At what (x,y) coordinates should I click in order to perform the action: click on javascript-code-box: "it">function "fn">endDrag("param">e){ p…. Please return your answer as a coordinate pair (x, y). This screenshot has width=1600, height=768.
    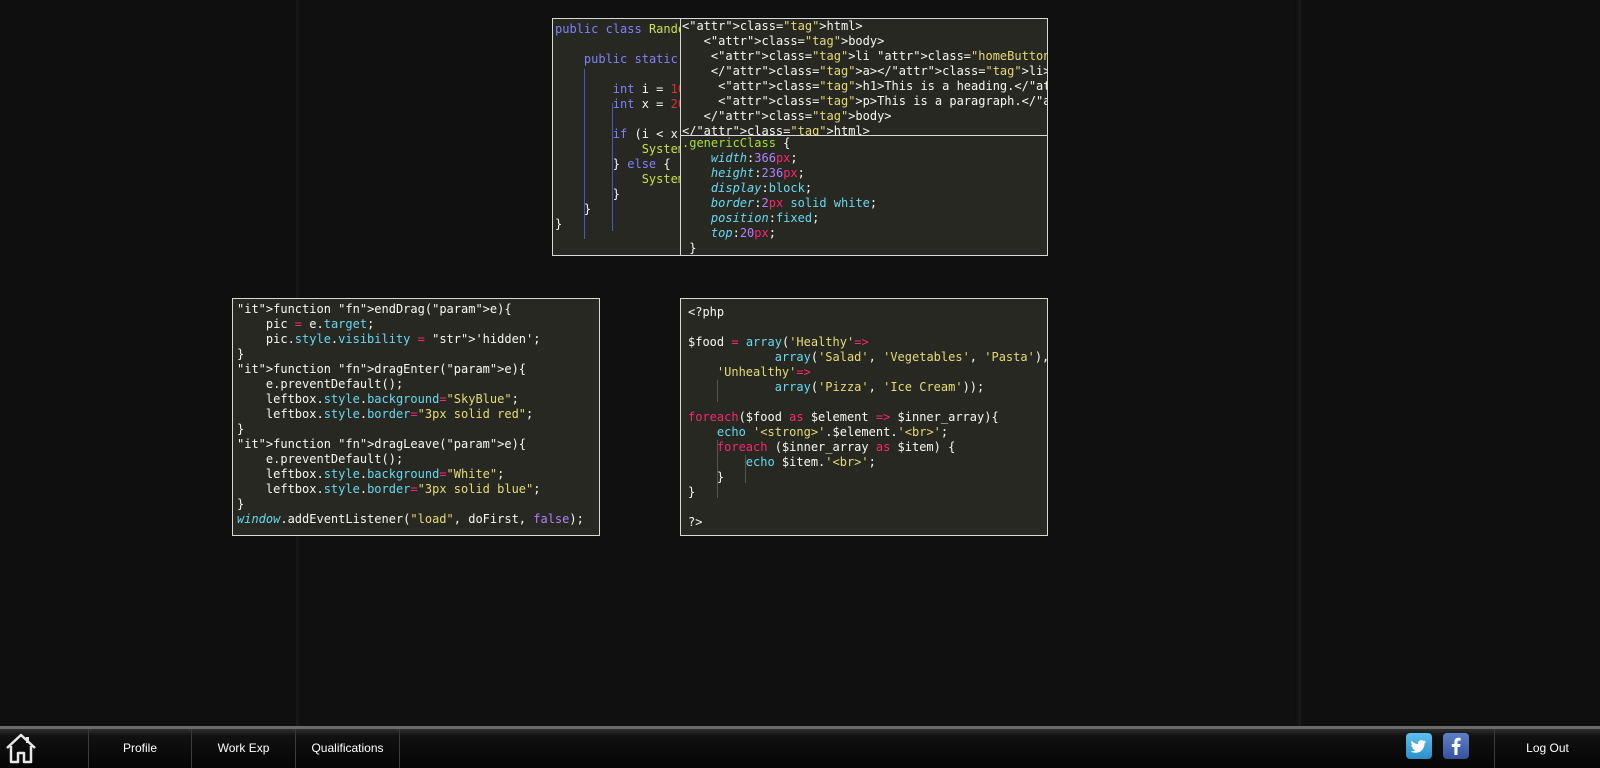
    Looking at the image, I should click on (416, 417).